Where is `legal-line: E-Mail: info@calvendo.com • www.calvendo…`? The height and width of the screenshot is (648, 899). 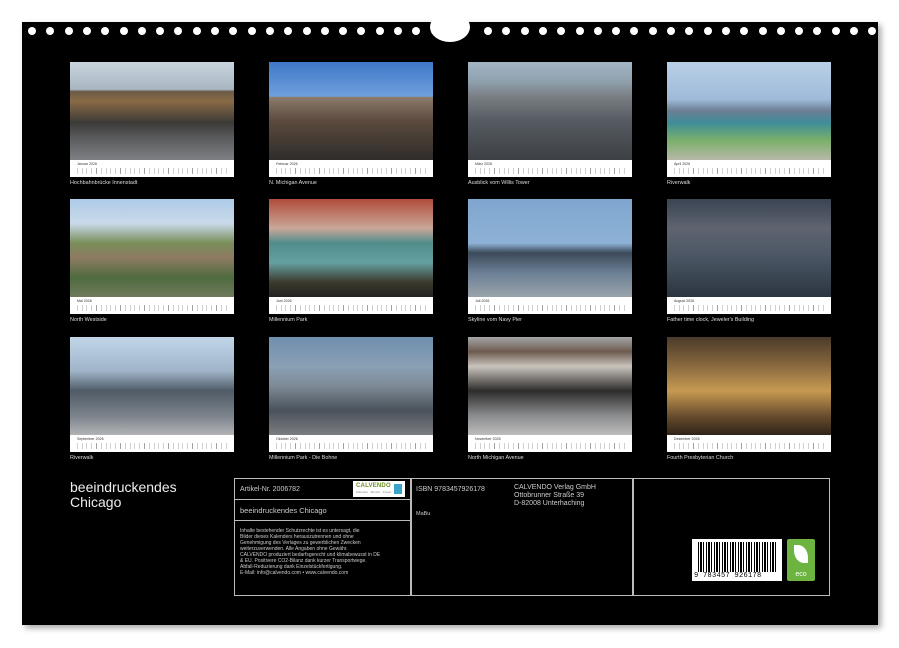
legal-line: E-Mail: info@calvendo.com • www.calvendo… is located at coordinates (310, 573).